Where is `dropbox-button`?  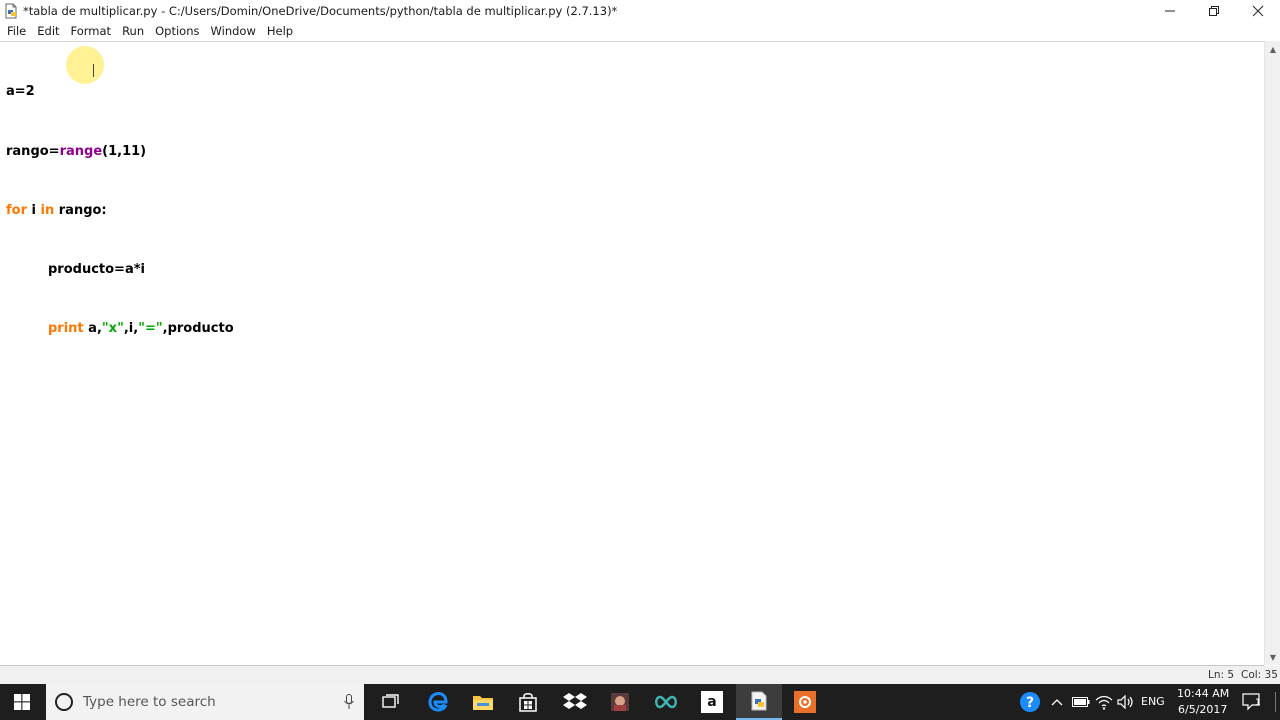 dropbox-button is located at coordinates (575, 702).